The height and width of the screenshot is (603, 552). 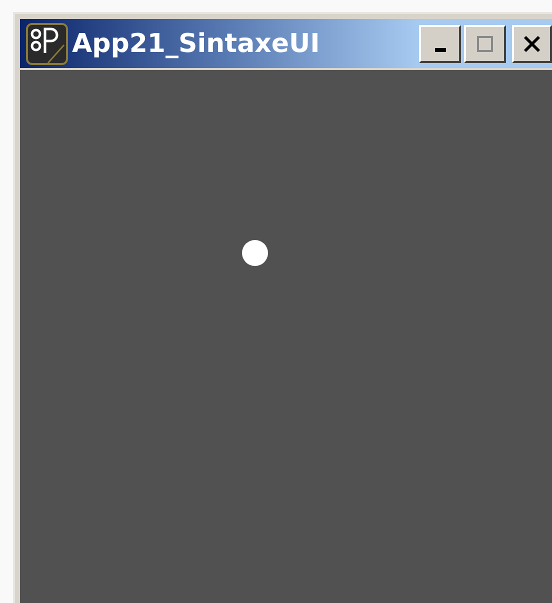 I want to click on maximize-button, so click(x=485, y=43).